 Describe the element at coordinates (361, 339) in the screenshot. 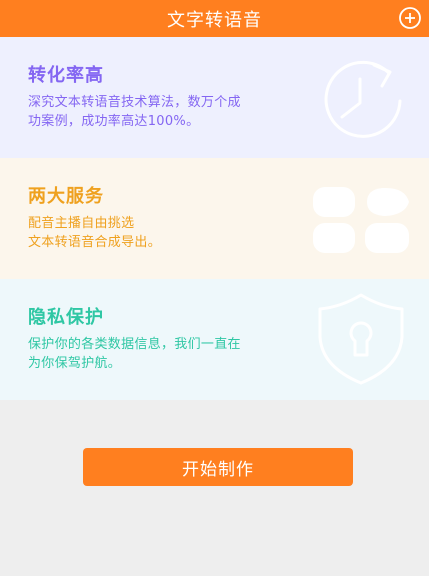

I see `shield-lock-icon` at that location.